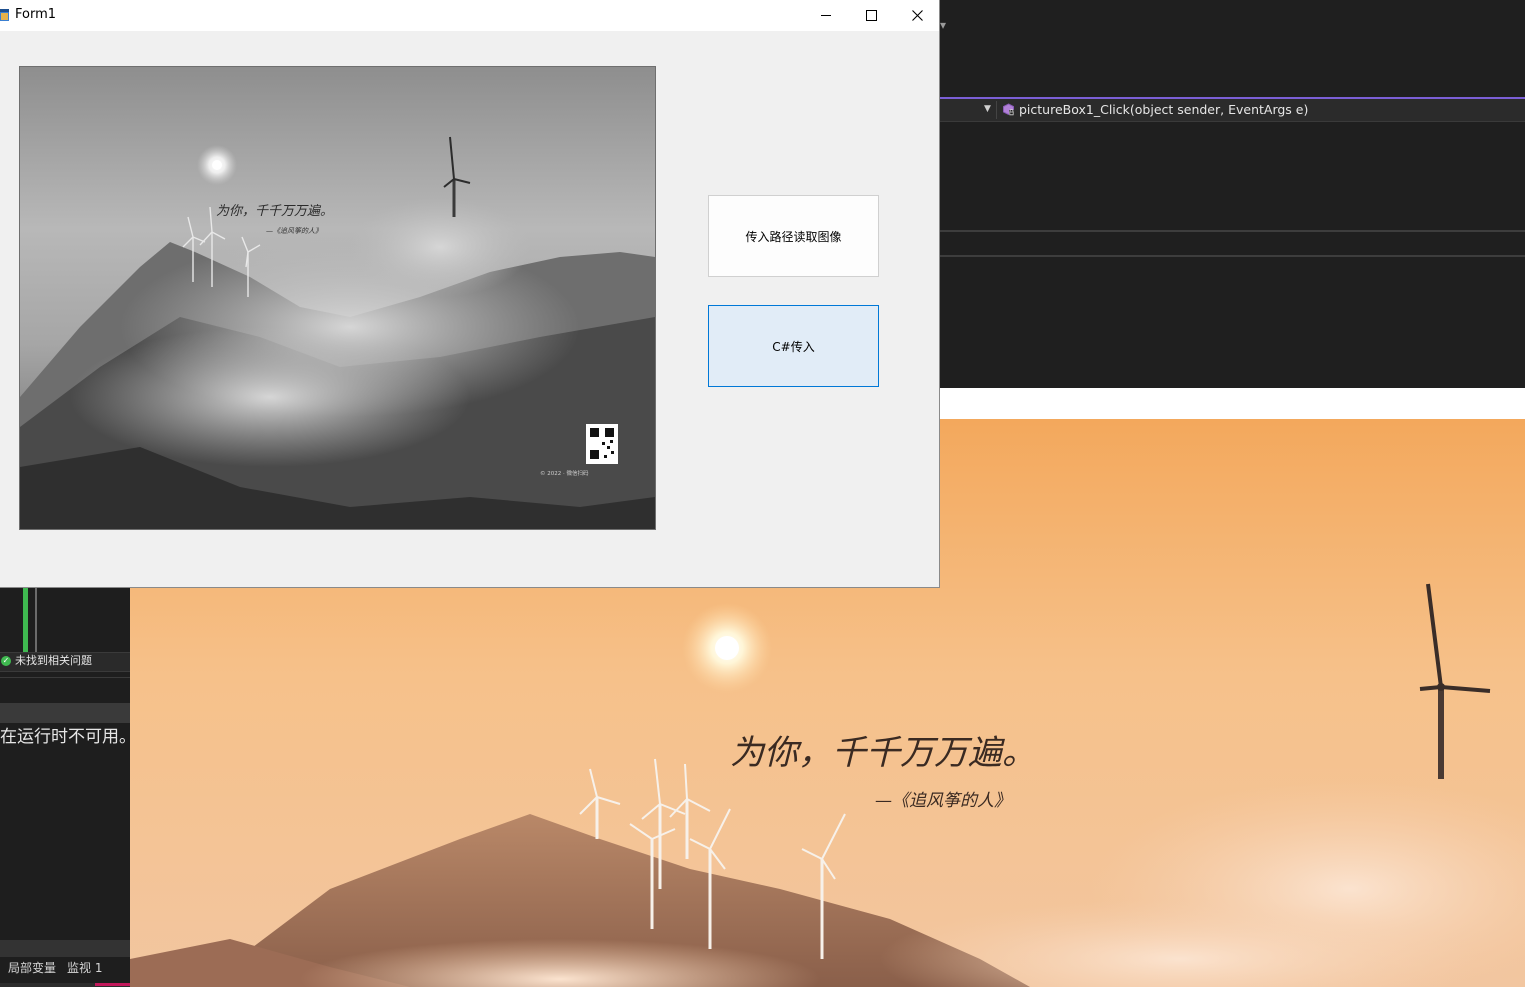 Image resolution: width=1525 pixels, height=987 pixels. Describe the element at coordinates (36, 14) in the screenshot. I see `window-title: Form1` at that location.